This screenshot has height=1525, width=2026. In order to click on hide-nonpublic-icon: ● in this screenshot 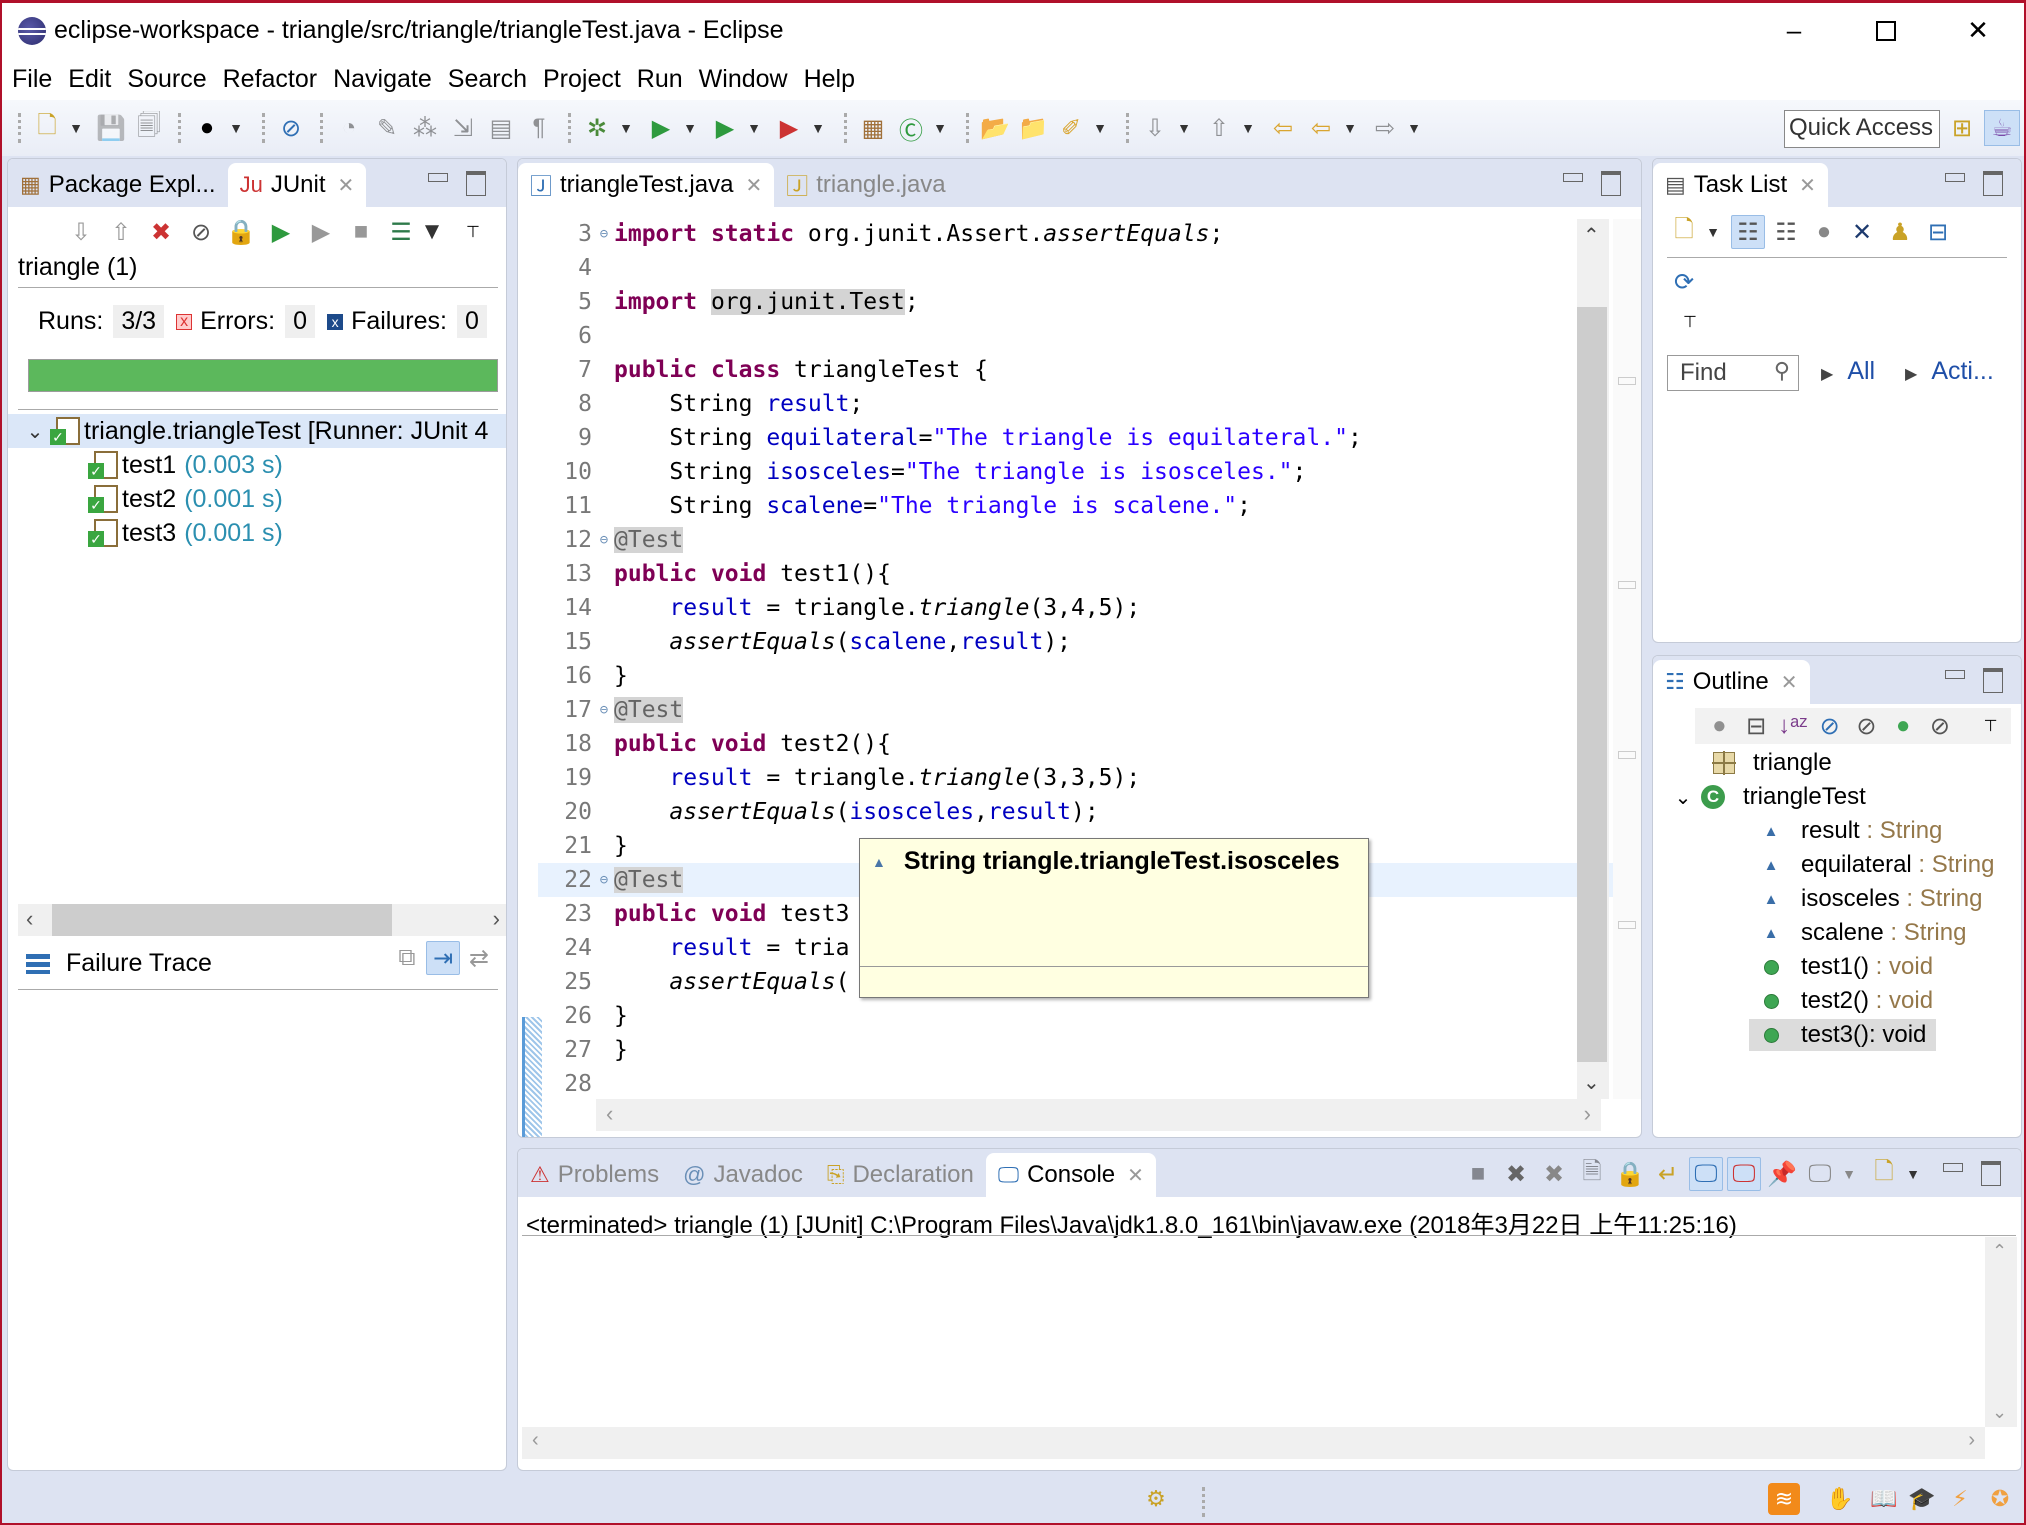, I will do `click(1903, 726)`.